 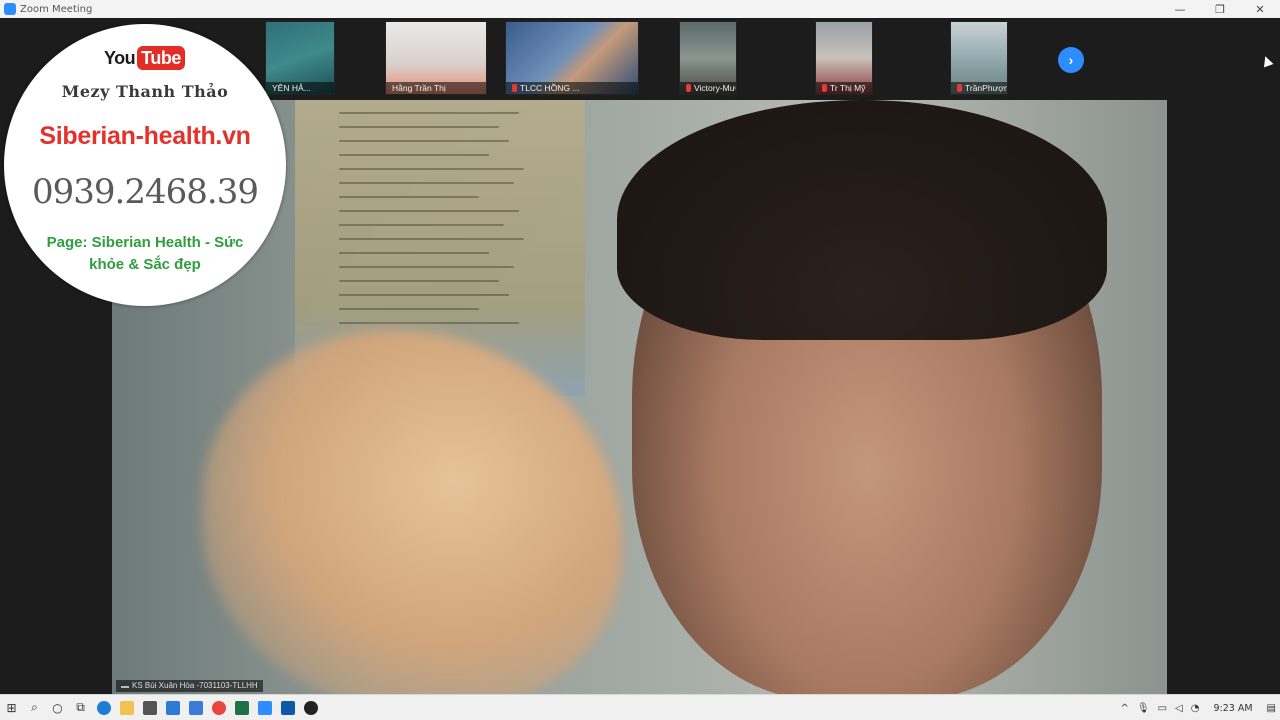 I want to click on next-page-button: ›, so click(x=1071, y=60).